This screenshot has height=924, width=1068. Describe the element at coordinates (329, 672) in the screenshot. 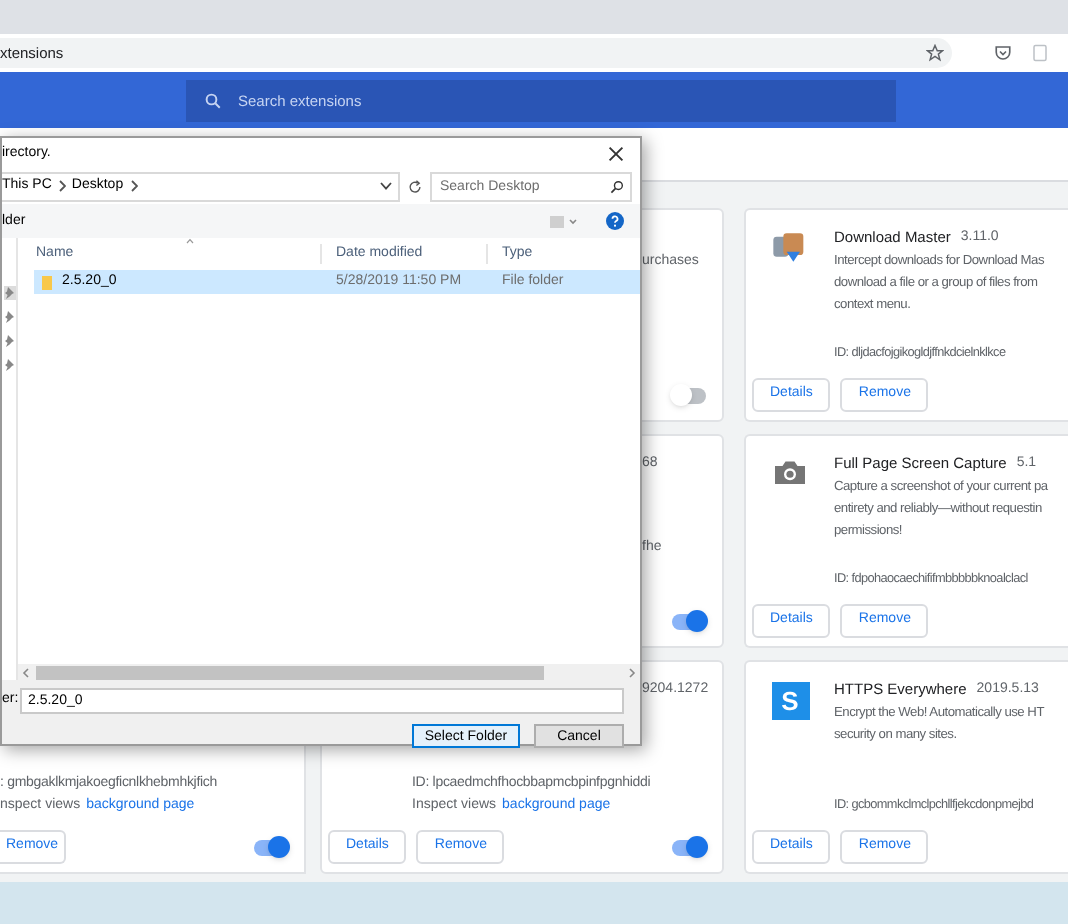

I see `horizontal-scrollbar` at that location.